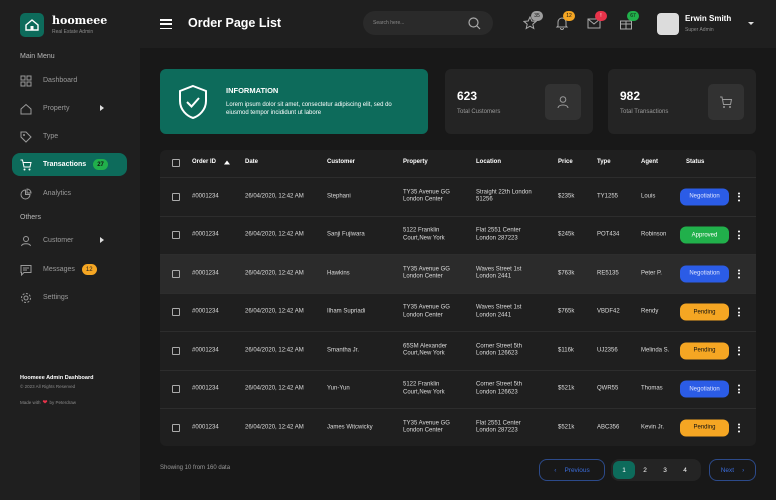 Image resolution: width=776 pixels, height=500 pixels. What do you see at coordinates (424, 392) in the screenshot?
I see `property-cell-line: Court,New York` at bounding box center [424, 392].